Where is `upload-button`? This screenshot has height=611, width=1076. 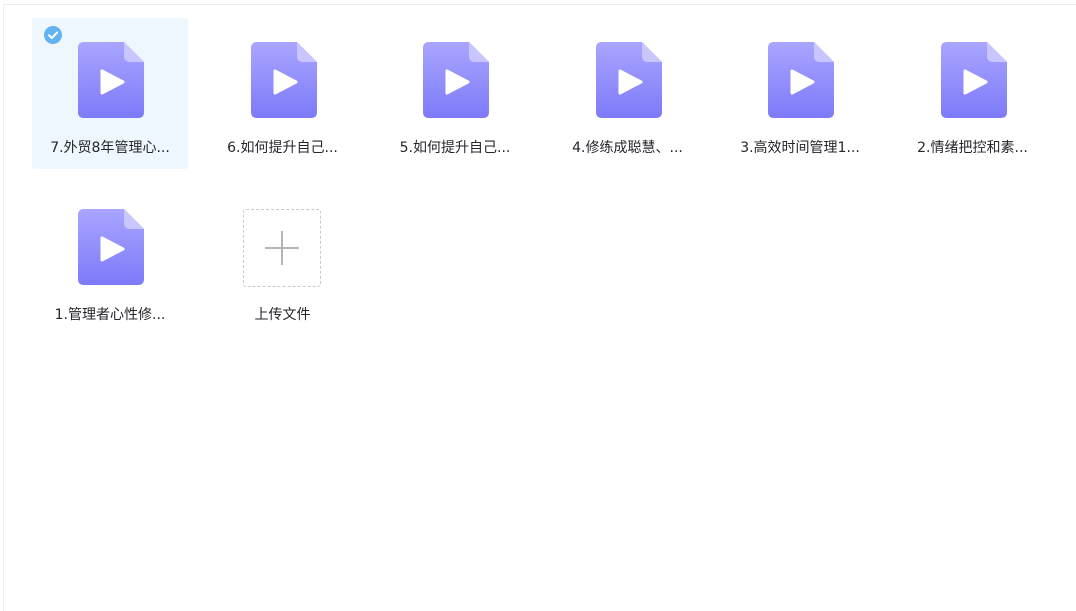 upload-button is located at coordinates (281, 248).